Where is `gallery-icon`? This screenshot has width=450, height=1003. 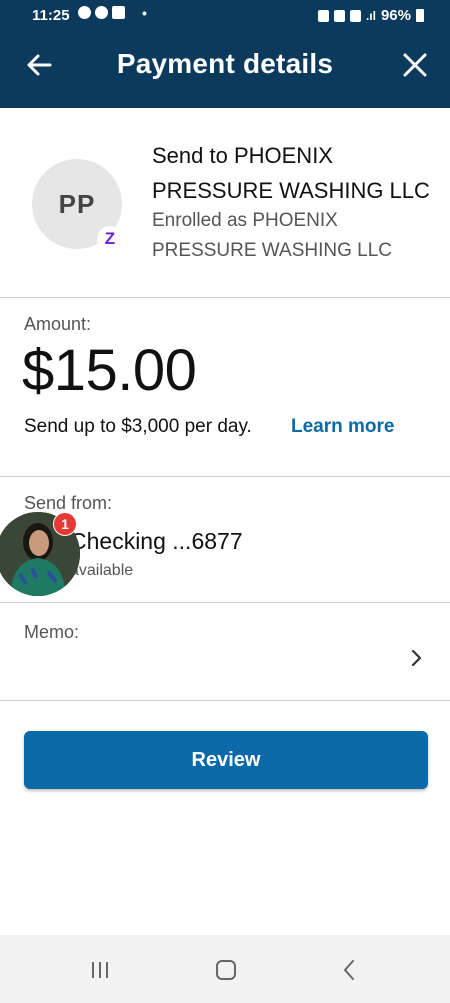 gallery-icon is located at coordinates (118, 12).